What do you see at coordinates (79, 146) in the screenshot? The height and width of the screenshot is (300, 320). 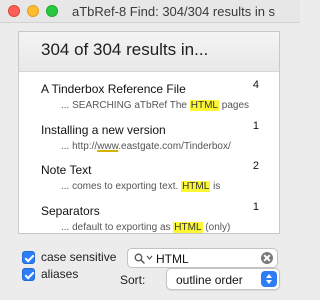 I see `snippet-text: ... http://` at bounding box center [79, 146].